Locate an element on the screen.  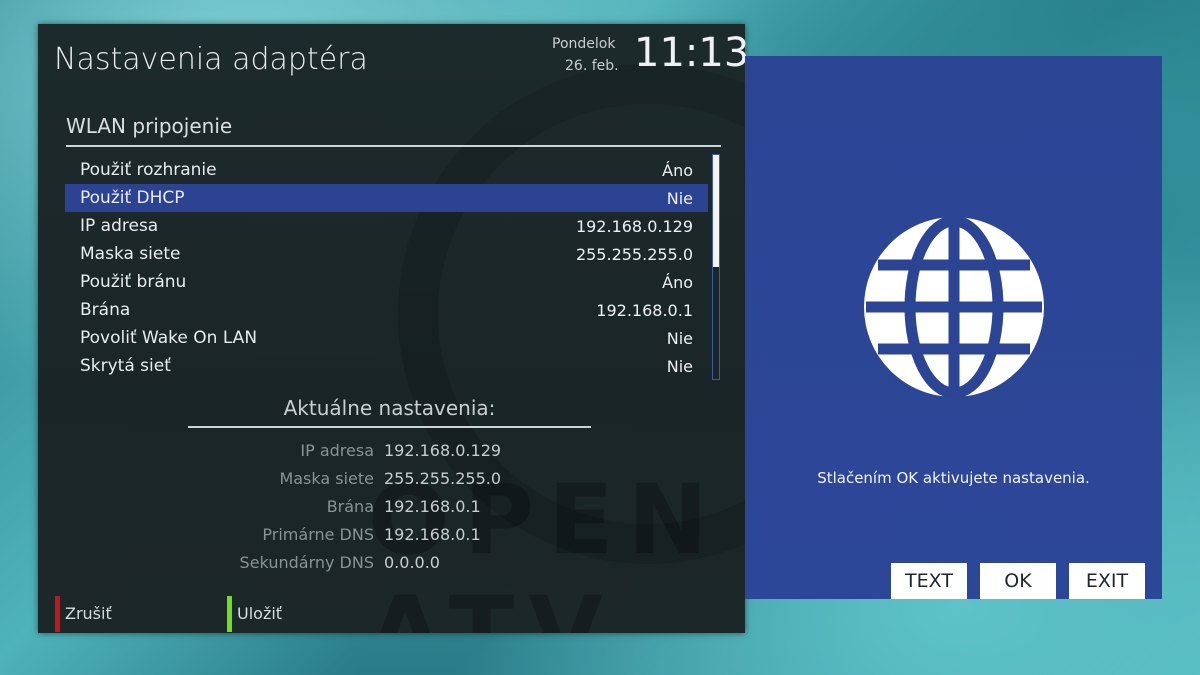
setting-row-use-gateway: Použiť bránu Áno is located at coordinates (386, 282).